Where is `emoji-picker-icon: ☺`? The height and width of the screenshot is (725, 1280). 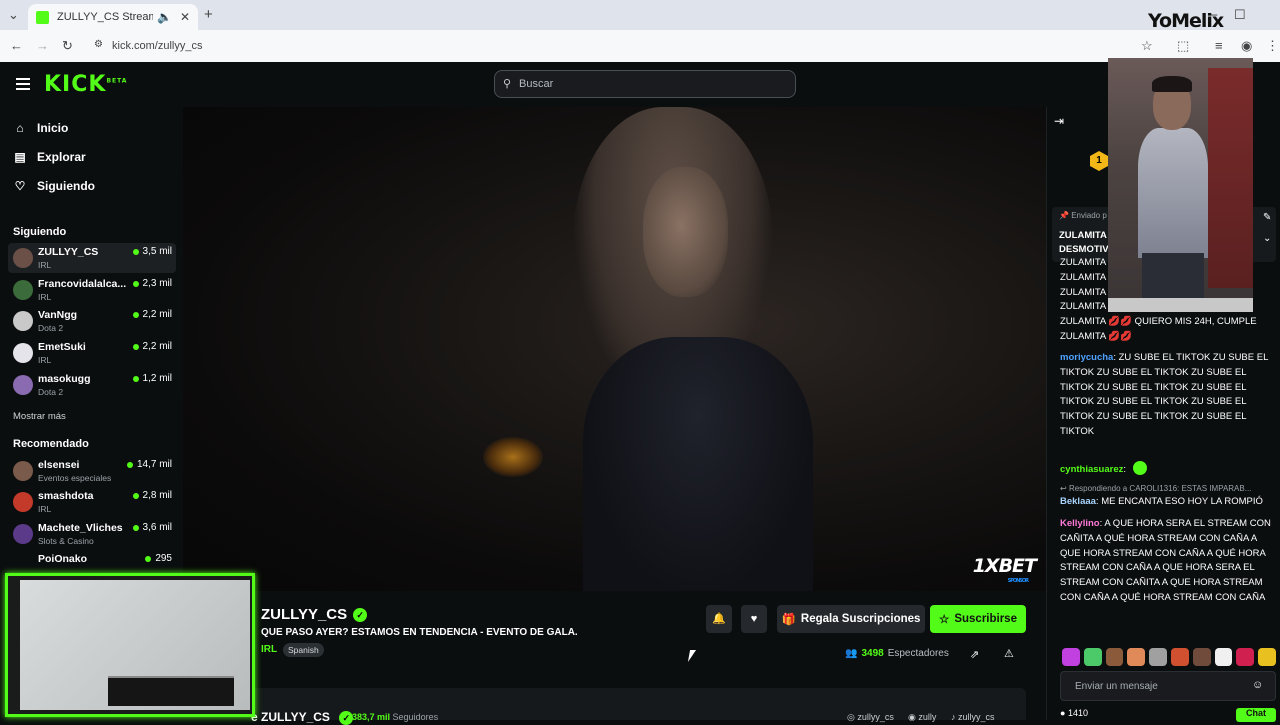
emoji-picker-icon: ☺ is located at coordinates (1257, 685).